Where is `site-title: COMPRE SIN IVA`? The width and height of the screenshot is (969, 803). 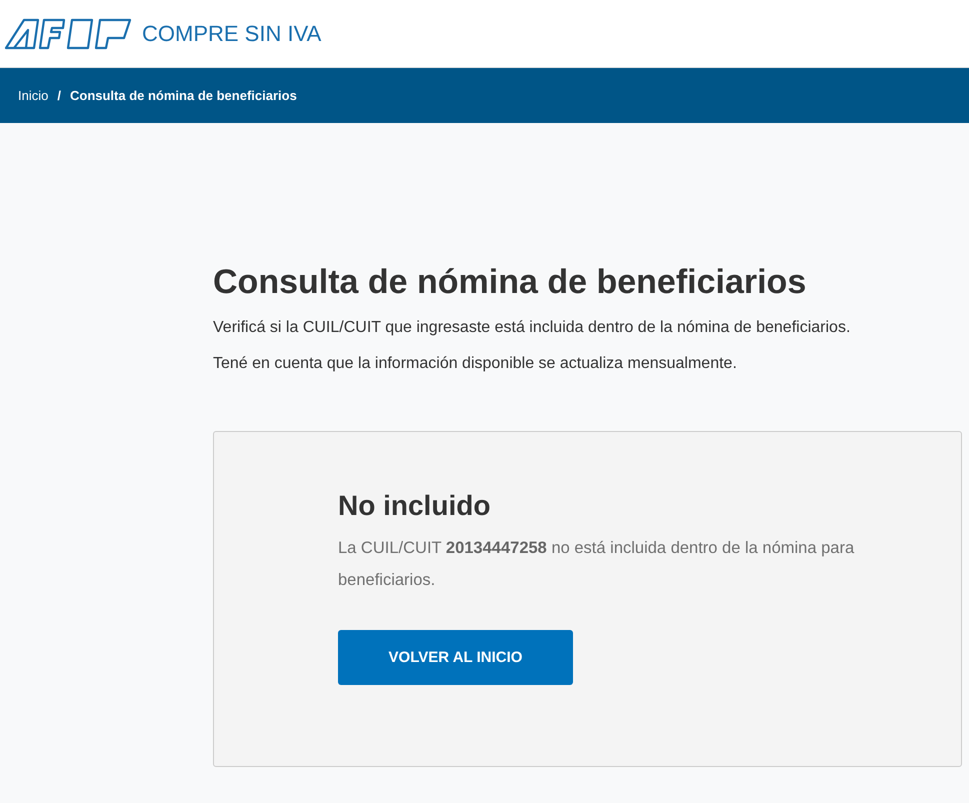 site-title: COMPRE SIN IVA is located at coordinates (232, 33).